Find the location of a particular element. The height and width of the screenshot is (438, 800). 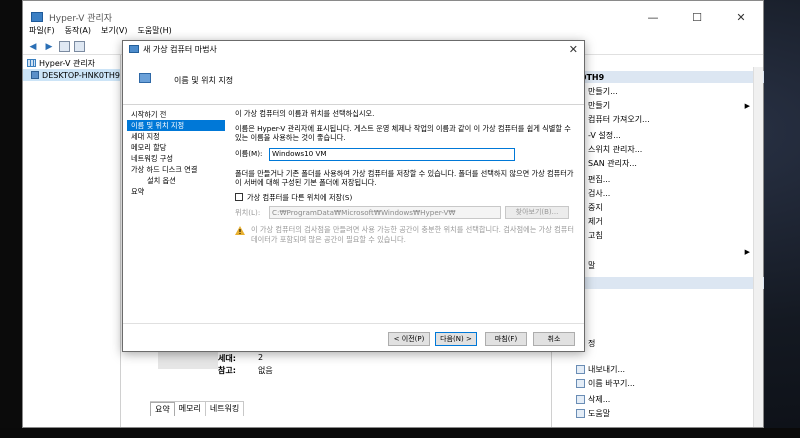

forward-arrow-icon: ▶ is located at coordinates (49, 47).